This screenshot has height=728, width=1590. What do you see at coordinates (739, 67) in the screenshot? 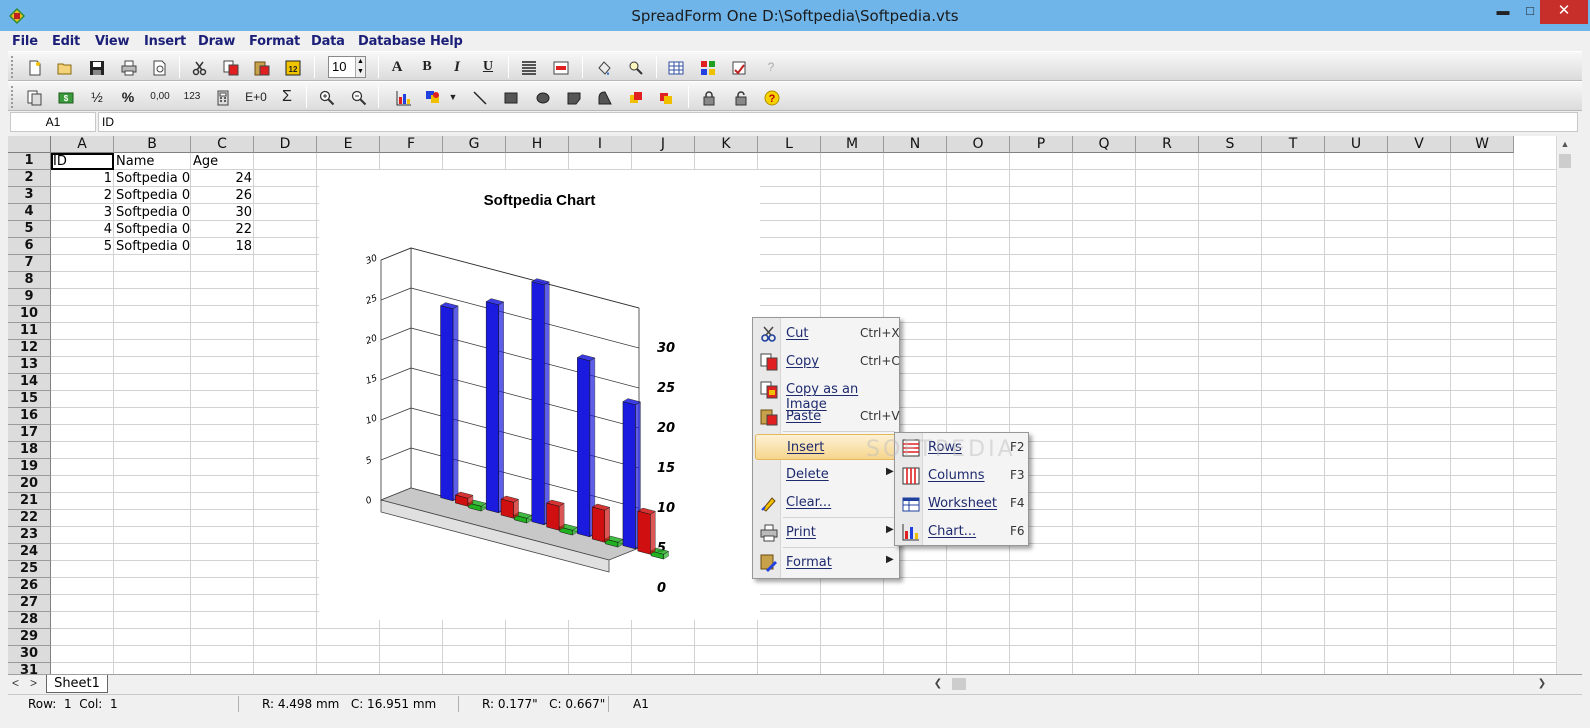
I see `protect-icon` at bounding box center [739, 67].